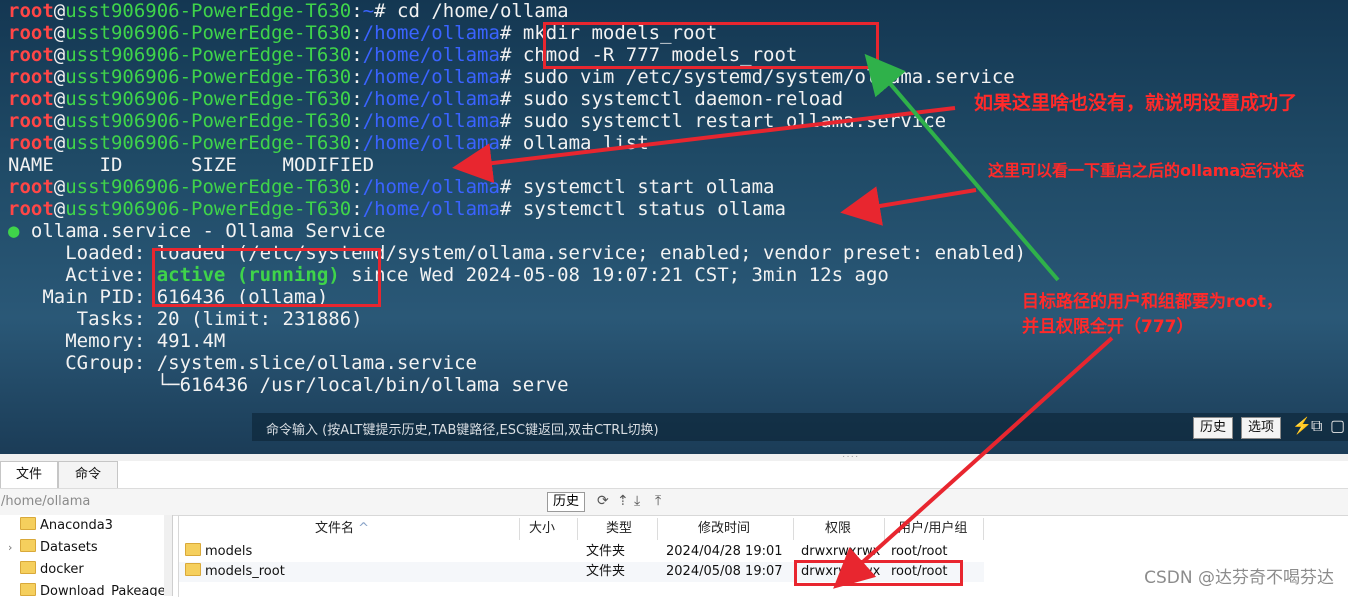 The image size is (1348, 597). Describe the element at coordinates (1108, 327) in the screenshot. I see `annotation-note-owner-2: 并且权限全开（777）` at that location.